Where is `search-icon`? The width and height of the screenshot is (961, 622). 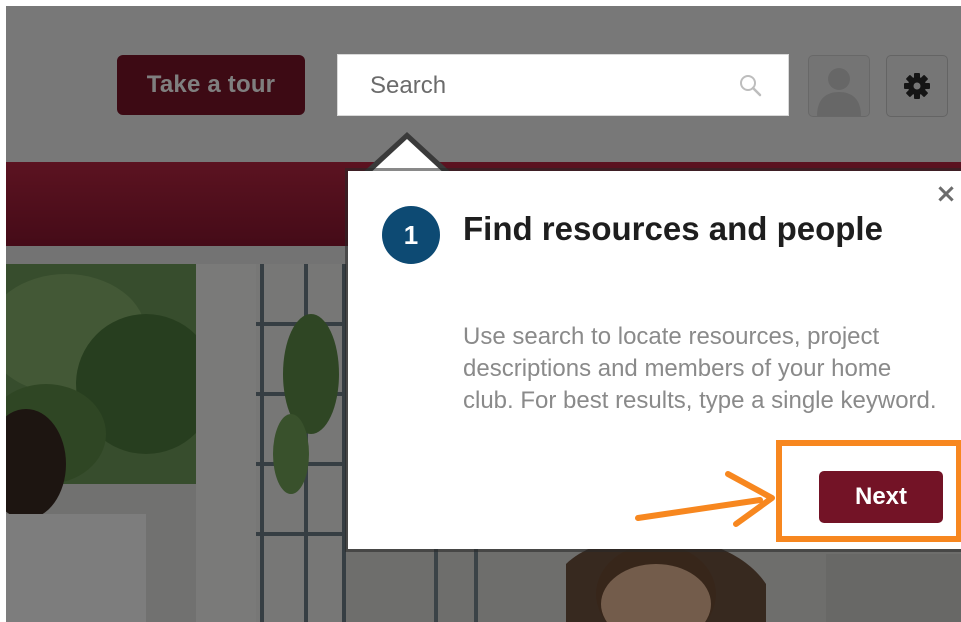
search-icon is located at coordinates (751, 86).